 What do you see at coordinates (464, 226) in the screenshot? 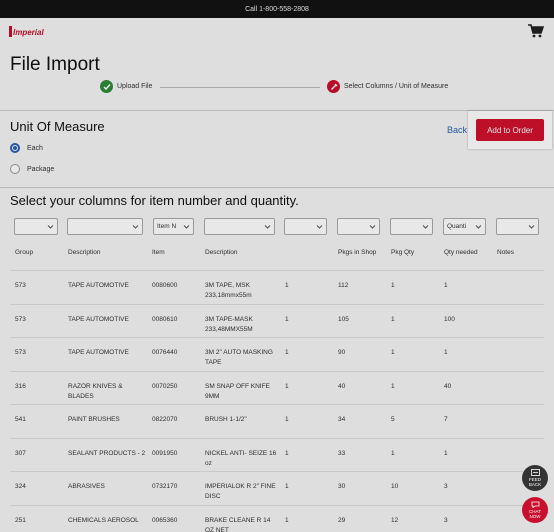
I see `column-select: Quanti` at bounding box center [464, 226].